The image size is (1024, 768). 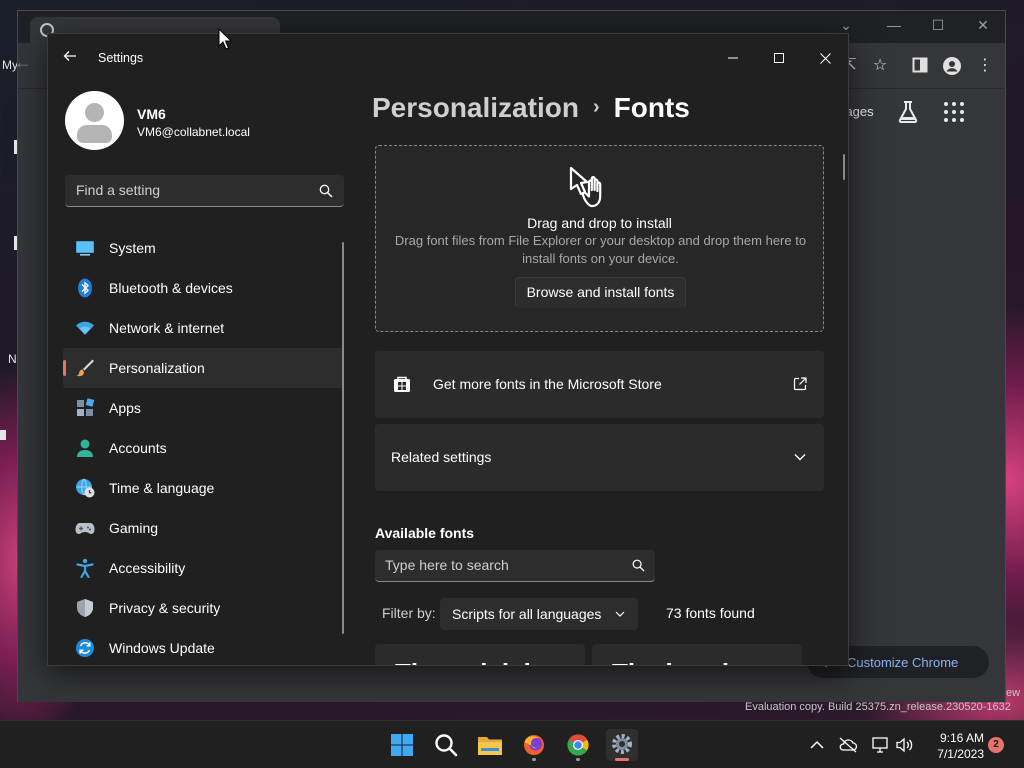 I want to click on firefox-icon, so click(x=534, y=745).